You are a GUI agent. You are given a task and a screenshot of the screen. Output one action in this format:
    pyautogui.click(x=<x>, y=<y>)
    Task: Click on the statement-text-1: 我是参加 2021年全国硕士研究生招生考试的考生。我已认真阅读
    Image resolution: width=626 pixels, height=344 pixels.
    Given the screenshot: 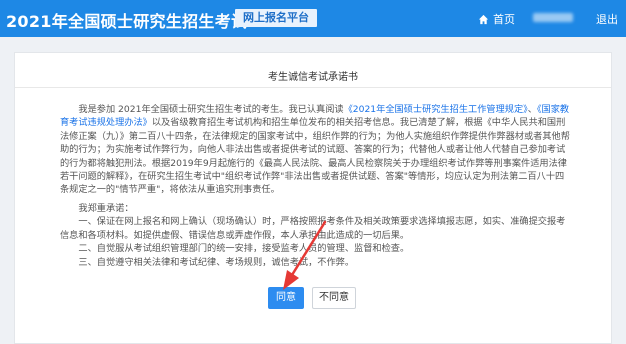 What is the action you would take?
    pyautogui.click(x=211, y=109)
    